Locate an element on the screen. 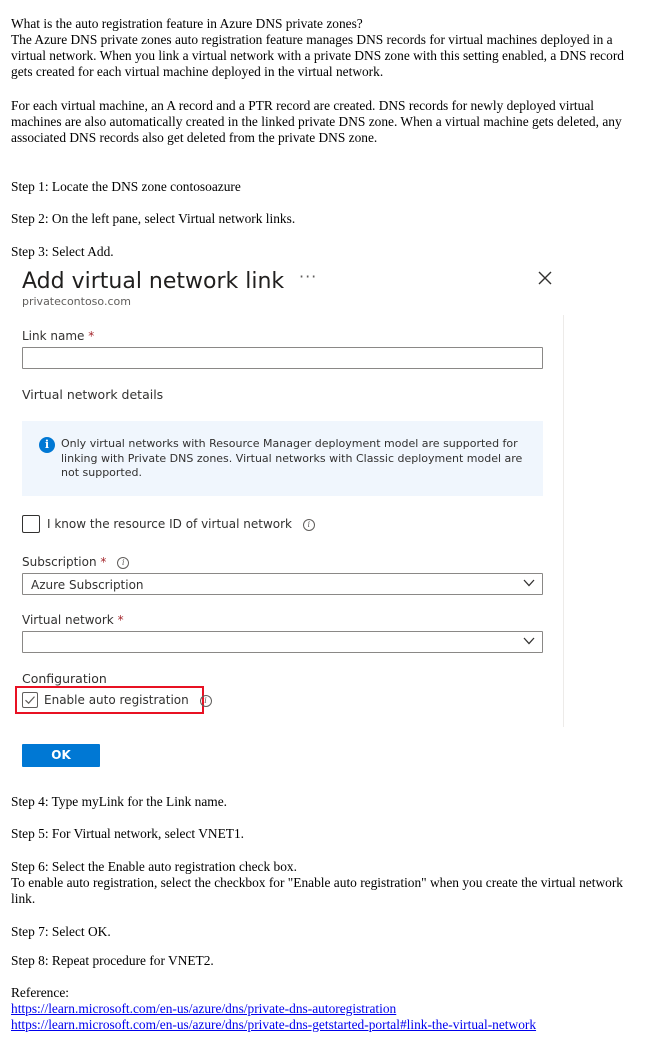 The height and width of the screenshot is (1048, 649). subscription-value: Azure Subscription is located at coordinates (87, 585).